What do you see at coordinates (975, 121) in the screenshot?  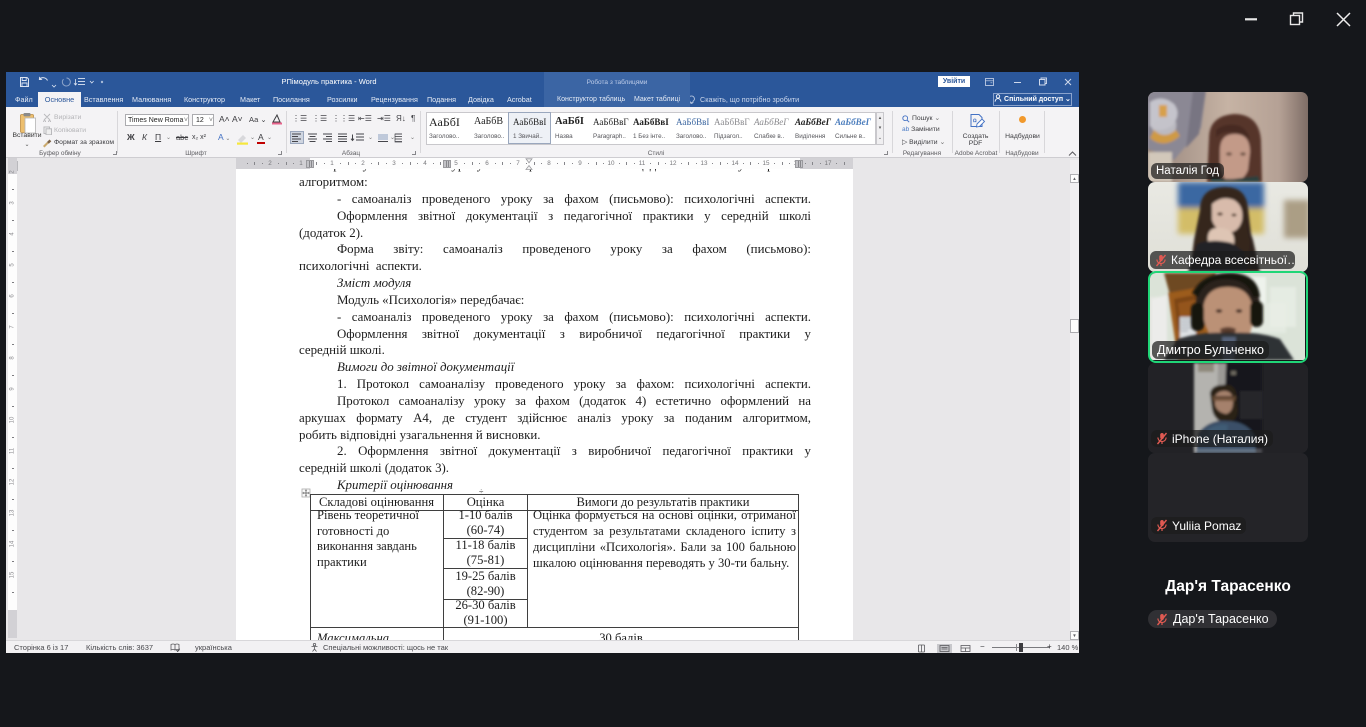 I see `svg-text: ꭥ` at bounding box center [975, 121].